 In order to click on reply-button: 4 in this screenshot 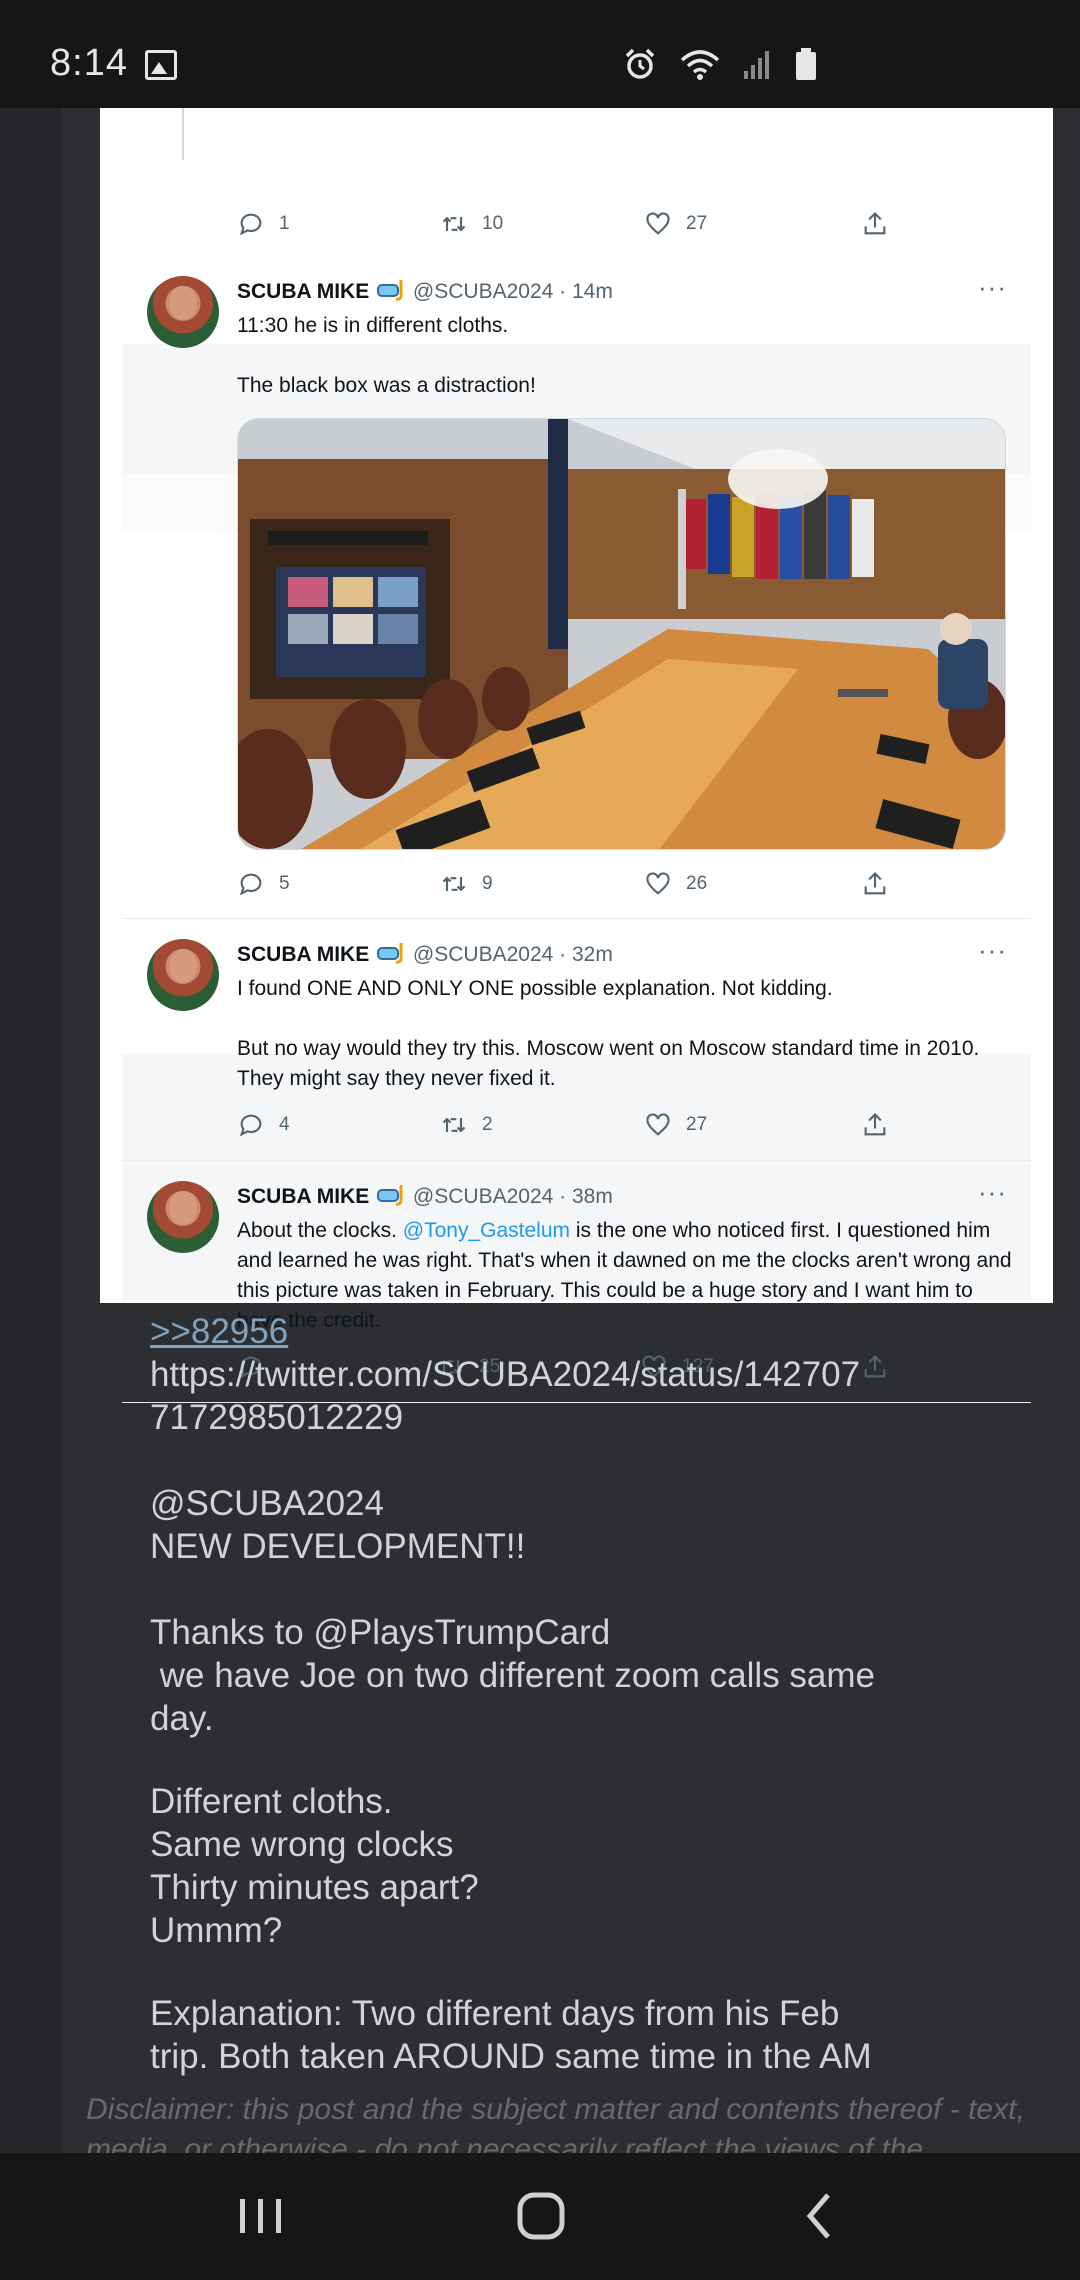, I will do `click(263, 1125)`.